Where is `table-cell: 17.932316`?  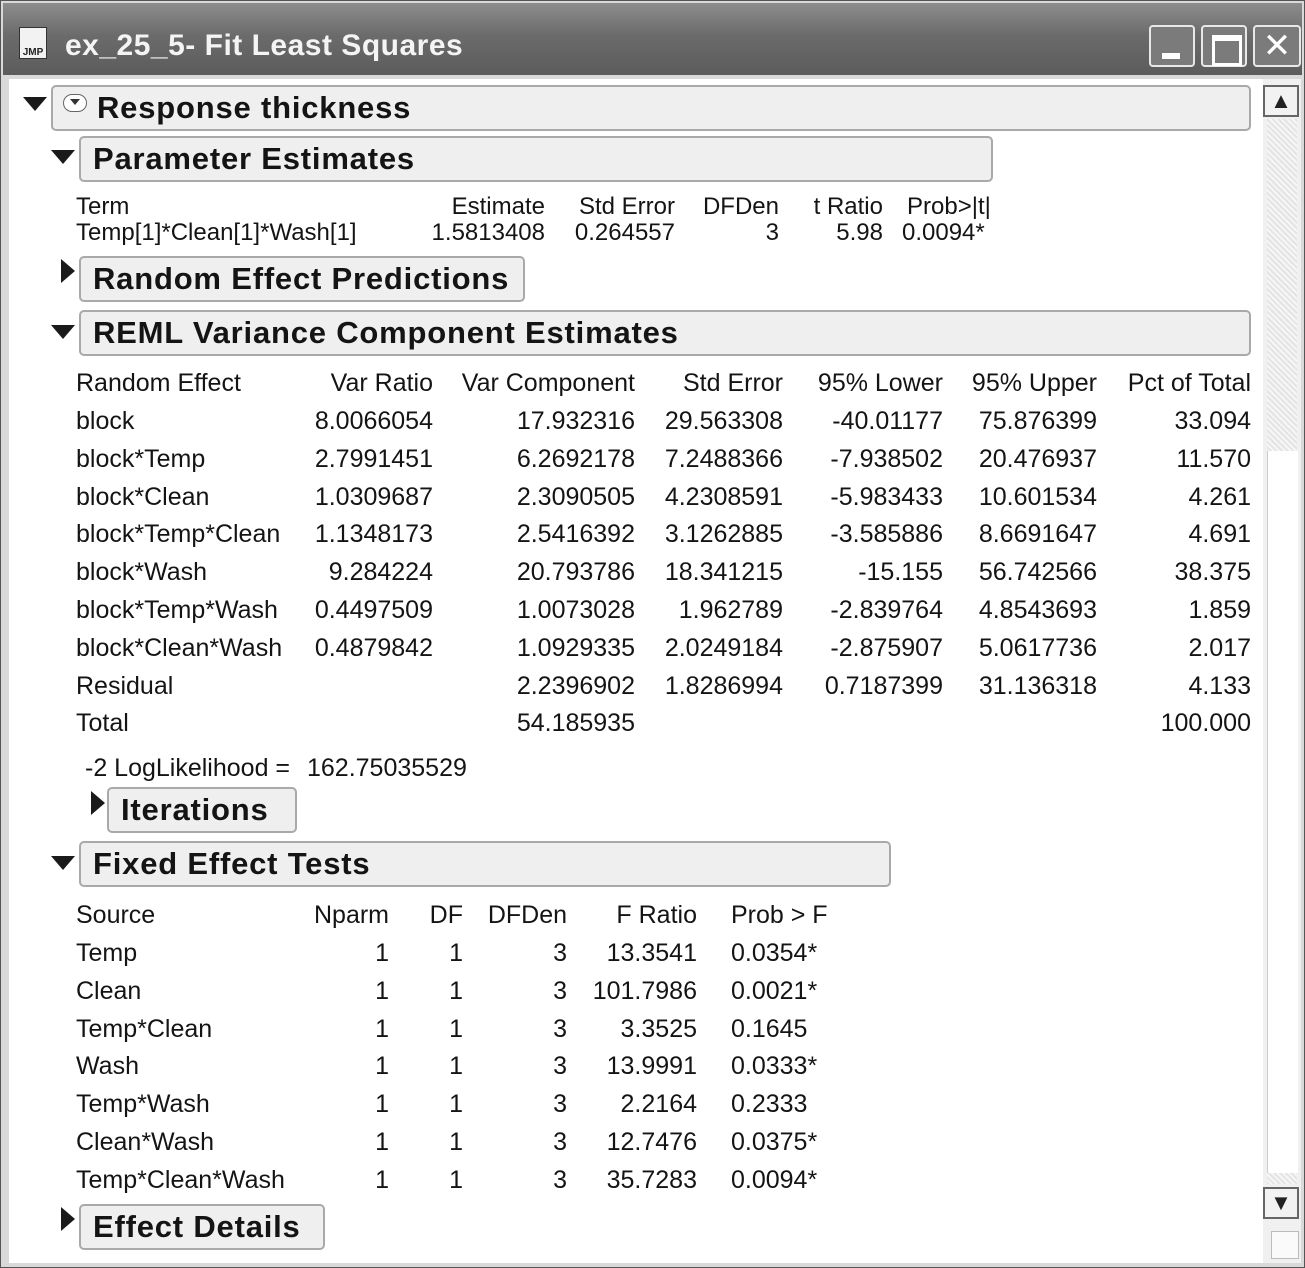 table-cell: 17.932316 is located at coordinates (575, 421).